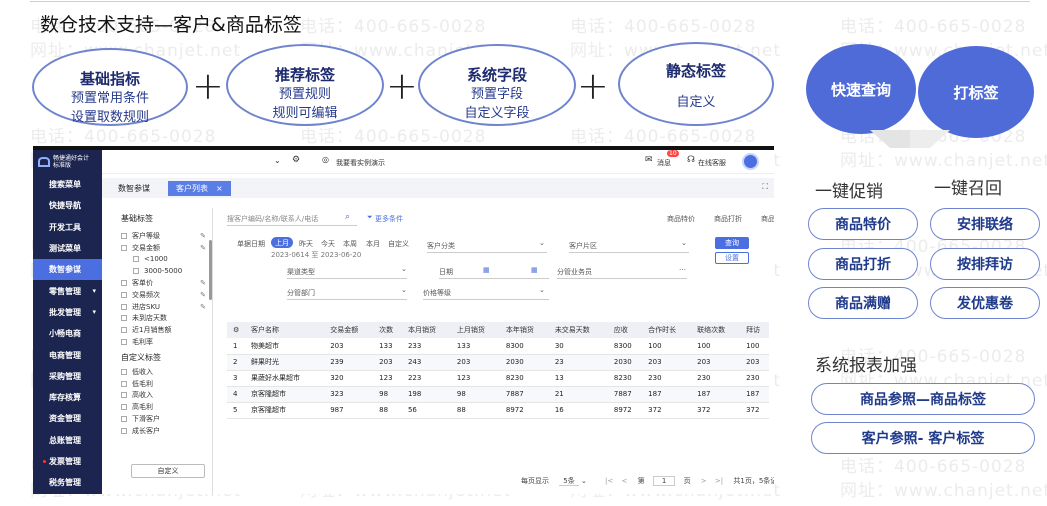 This screenshot has width=1047, height=506. Describe the element at coordinates (765, 187) in the screenshot. I see `expand-icon: ⛶` at that location.